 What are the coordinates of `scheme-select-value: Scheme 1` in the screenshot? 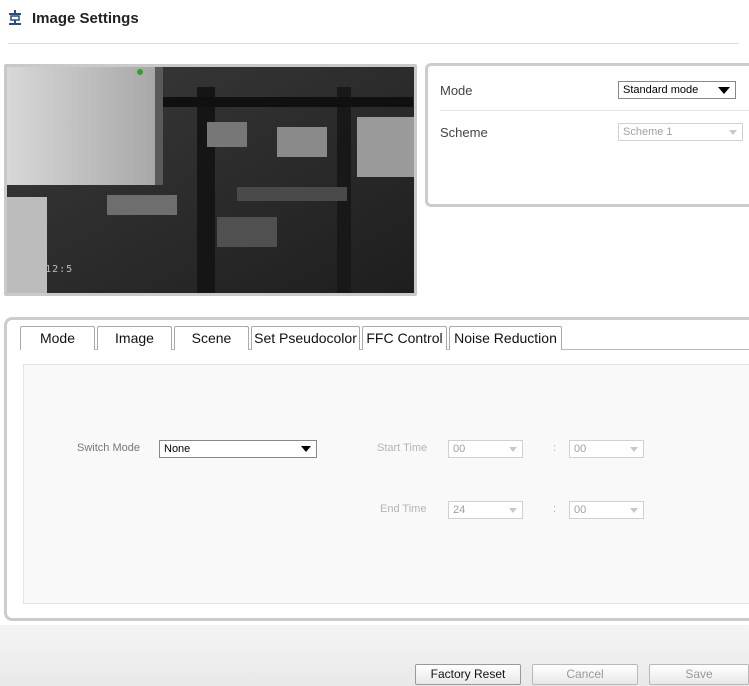 It's located at (648, 132).